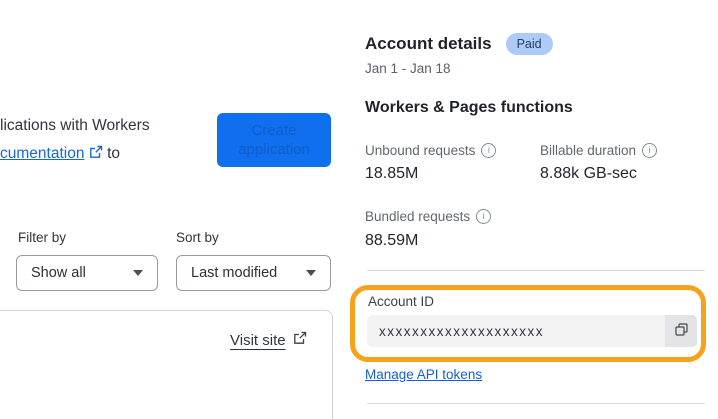 The image size is (718, 419). I want to click on intro-line-2: cumentation to, so click(75, 154).